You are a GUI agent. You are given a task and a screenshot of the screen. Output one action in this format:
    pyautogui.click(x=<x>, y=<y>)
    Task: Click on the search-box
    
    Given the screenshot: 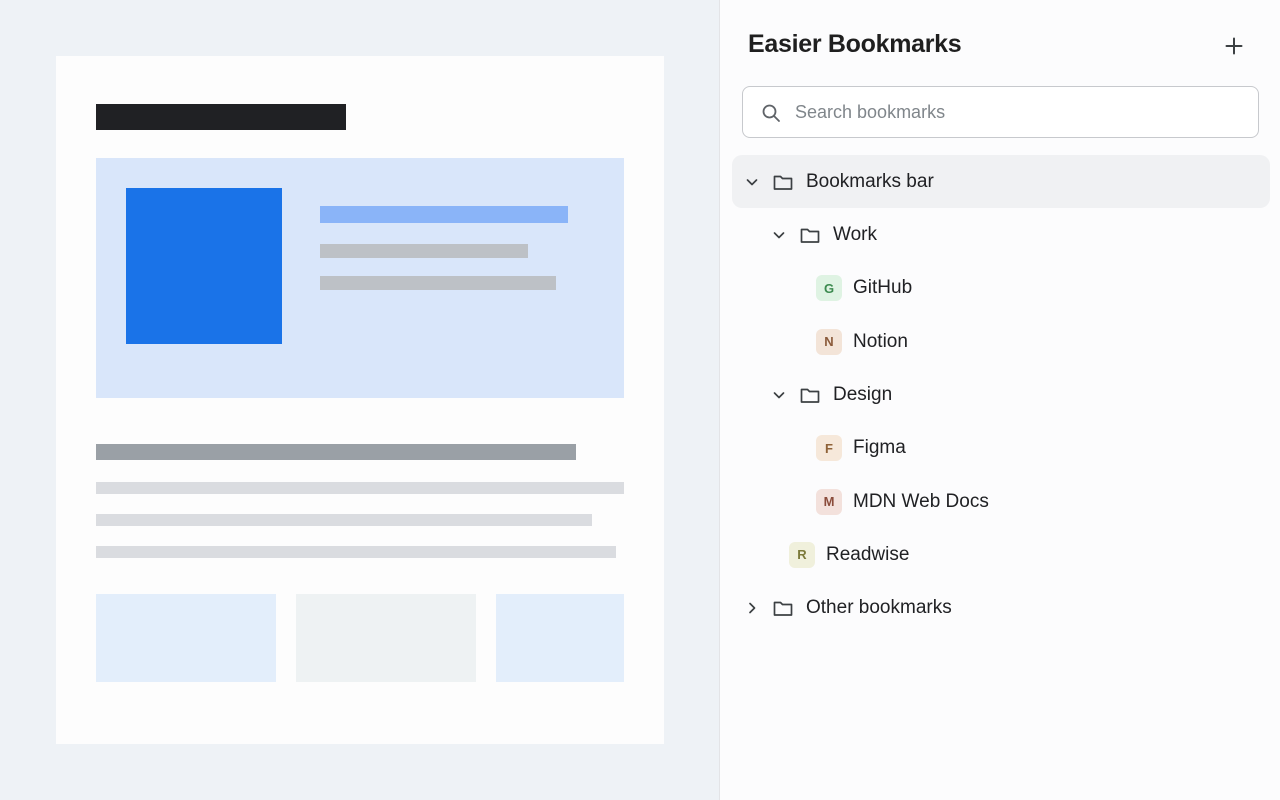 What is the action you would take?
    pyautogui.click(x=1000, y=112)
    